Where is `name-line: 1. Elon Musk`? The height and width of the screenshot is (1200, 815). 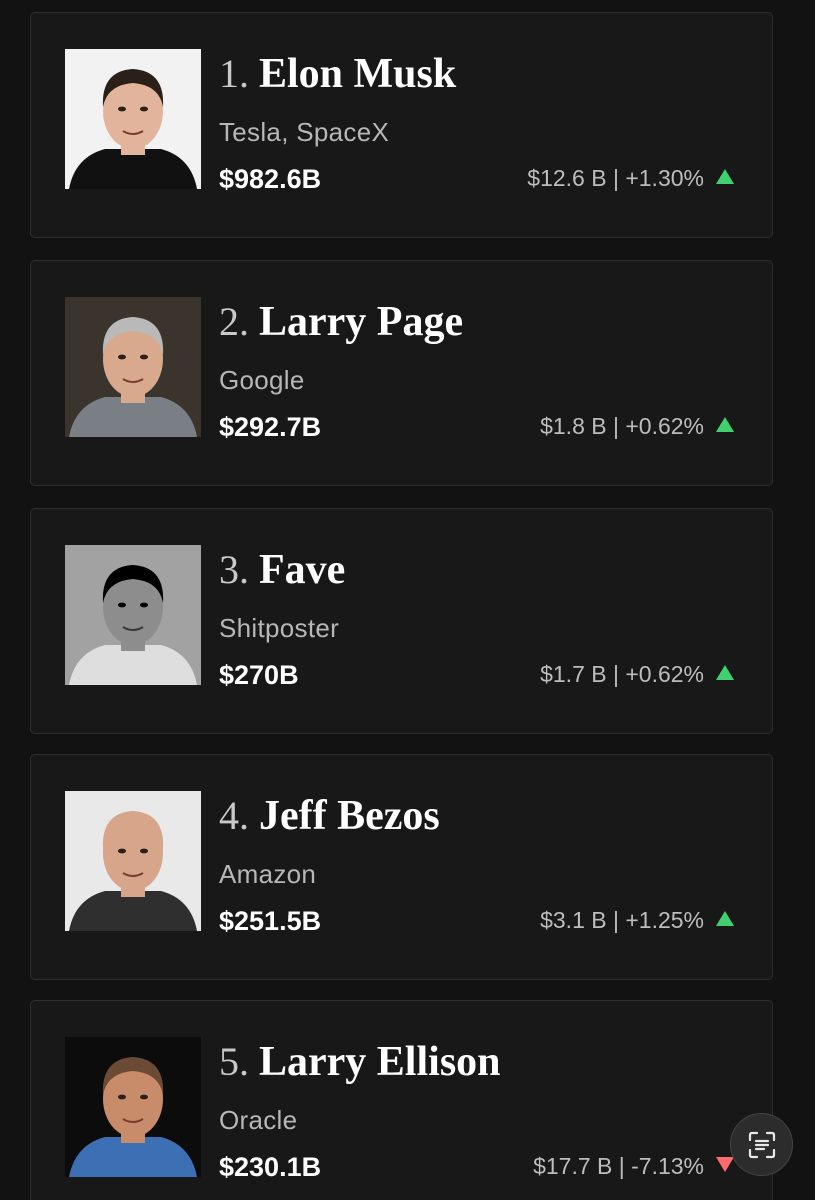 name-line: 1. Elon Musk is located at coordinates (337, 74).